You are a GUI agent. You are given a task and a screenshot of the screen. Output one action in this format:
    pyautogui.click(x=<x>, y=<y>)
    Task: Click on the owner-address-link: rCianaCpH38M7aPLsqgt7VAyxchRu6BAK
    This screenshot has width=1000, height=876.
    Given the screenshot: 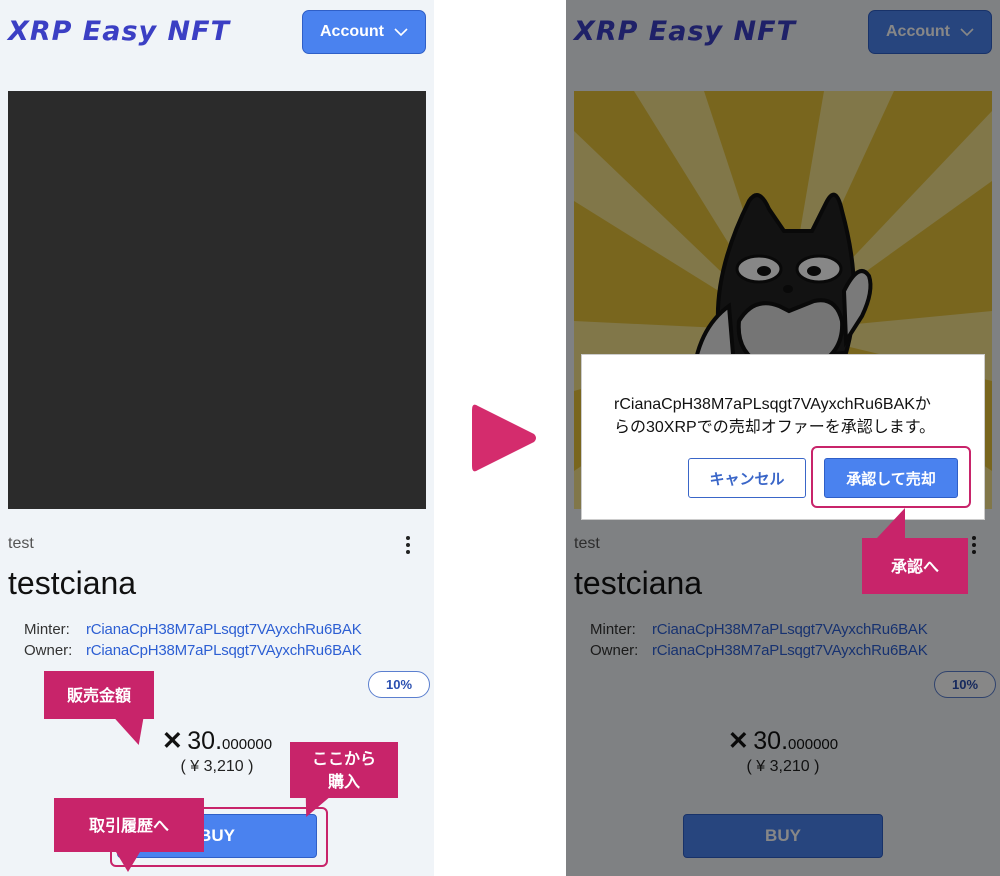 What is the action you would take?
    pyautogui.click(x=224, y=650)
    